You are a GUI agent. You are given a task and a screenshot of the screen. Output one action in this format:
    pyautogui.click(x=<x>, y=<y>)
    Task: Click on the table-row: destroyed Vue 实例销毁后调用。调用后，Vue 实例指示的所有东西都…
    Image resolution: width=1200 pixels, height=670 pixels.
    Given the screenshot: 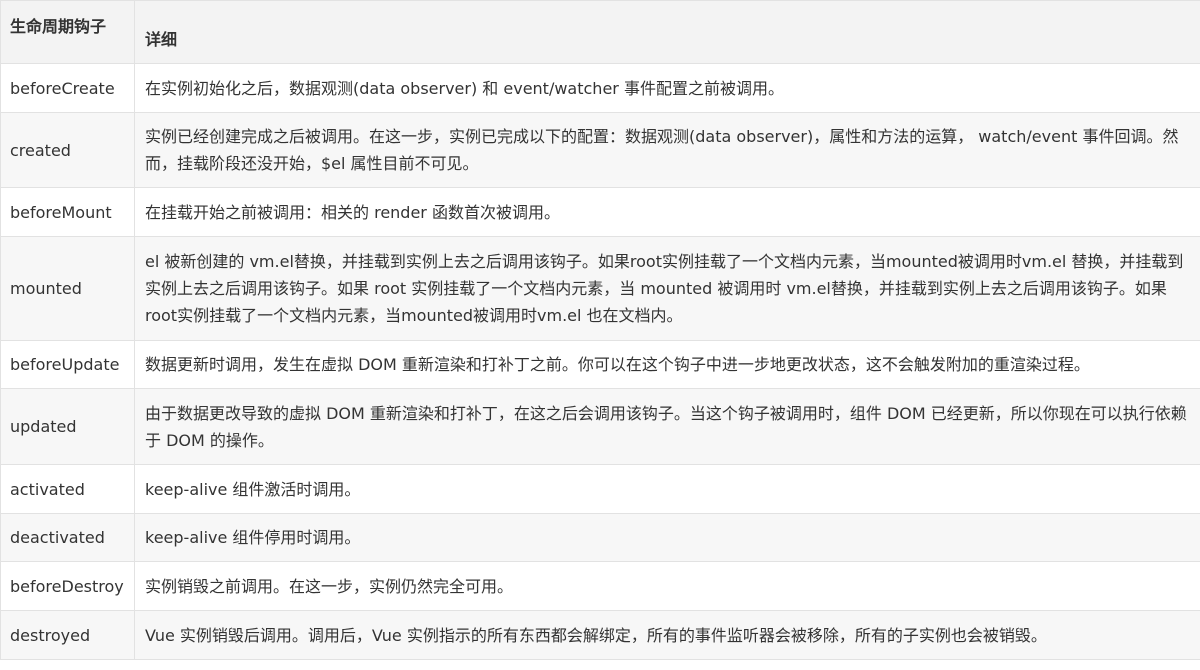 What is the action you would take?
    pyautogui.click(x=600, y=635)
    